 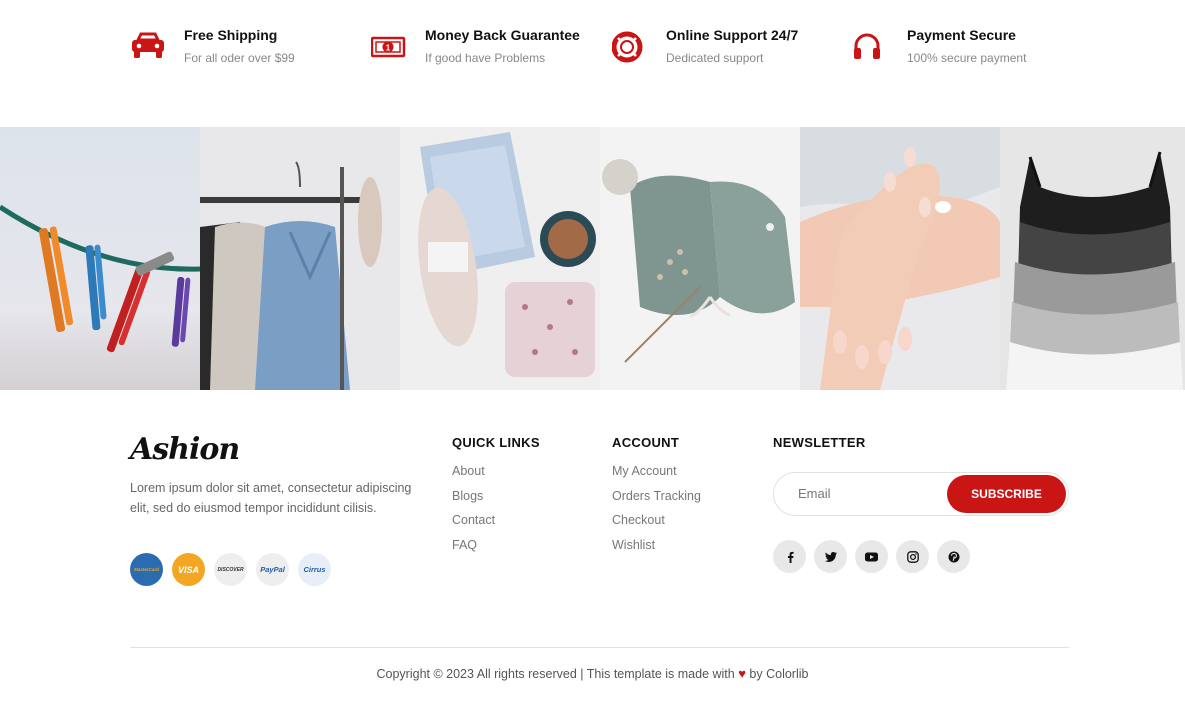 What do you see at coordinates (953, 556) in the screenshot?
I see `pinterest-icon` at bounding box center [953, 556].